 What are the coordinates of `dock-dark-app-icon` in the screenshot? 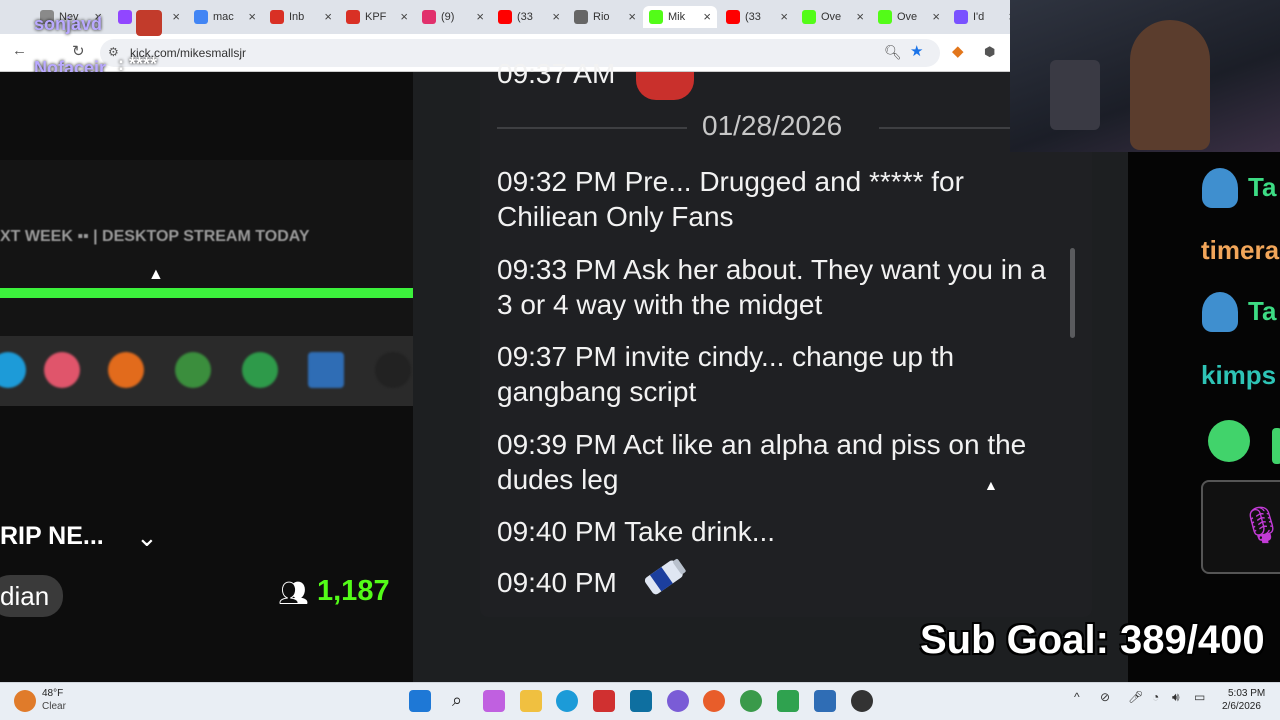 It's located at (393, 370).